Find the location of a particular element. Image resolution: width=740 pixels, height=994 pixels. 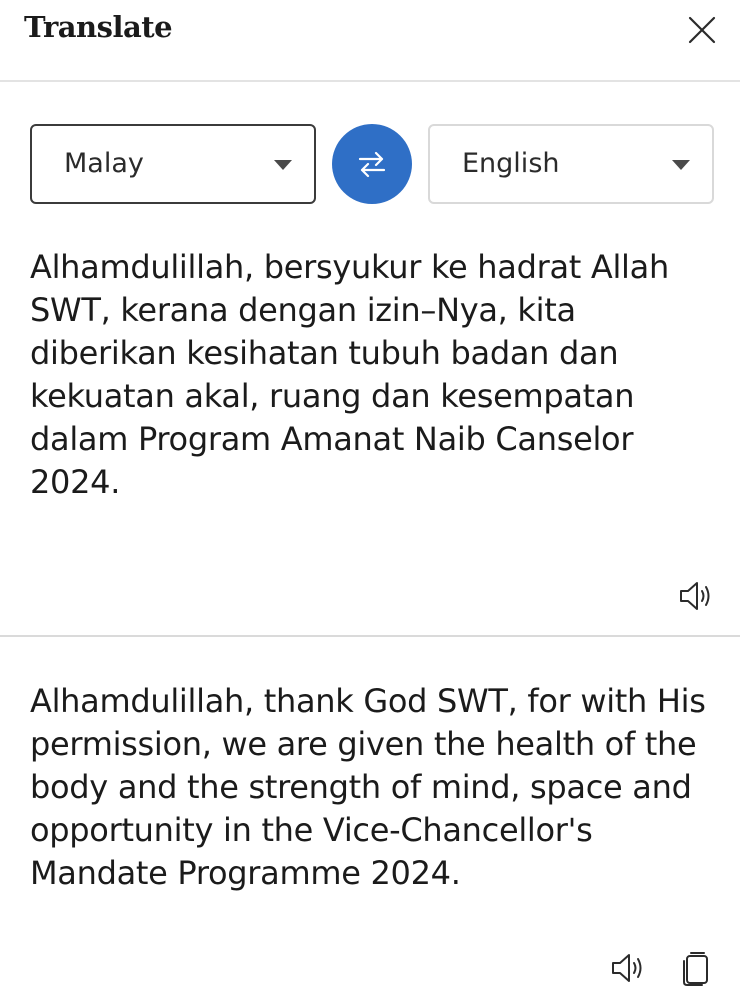

swap-arrows-icon is located at coordinates (372, 164).